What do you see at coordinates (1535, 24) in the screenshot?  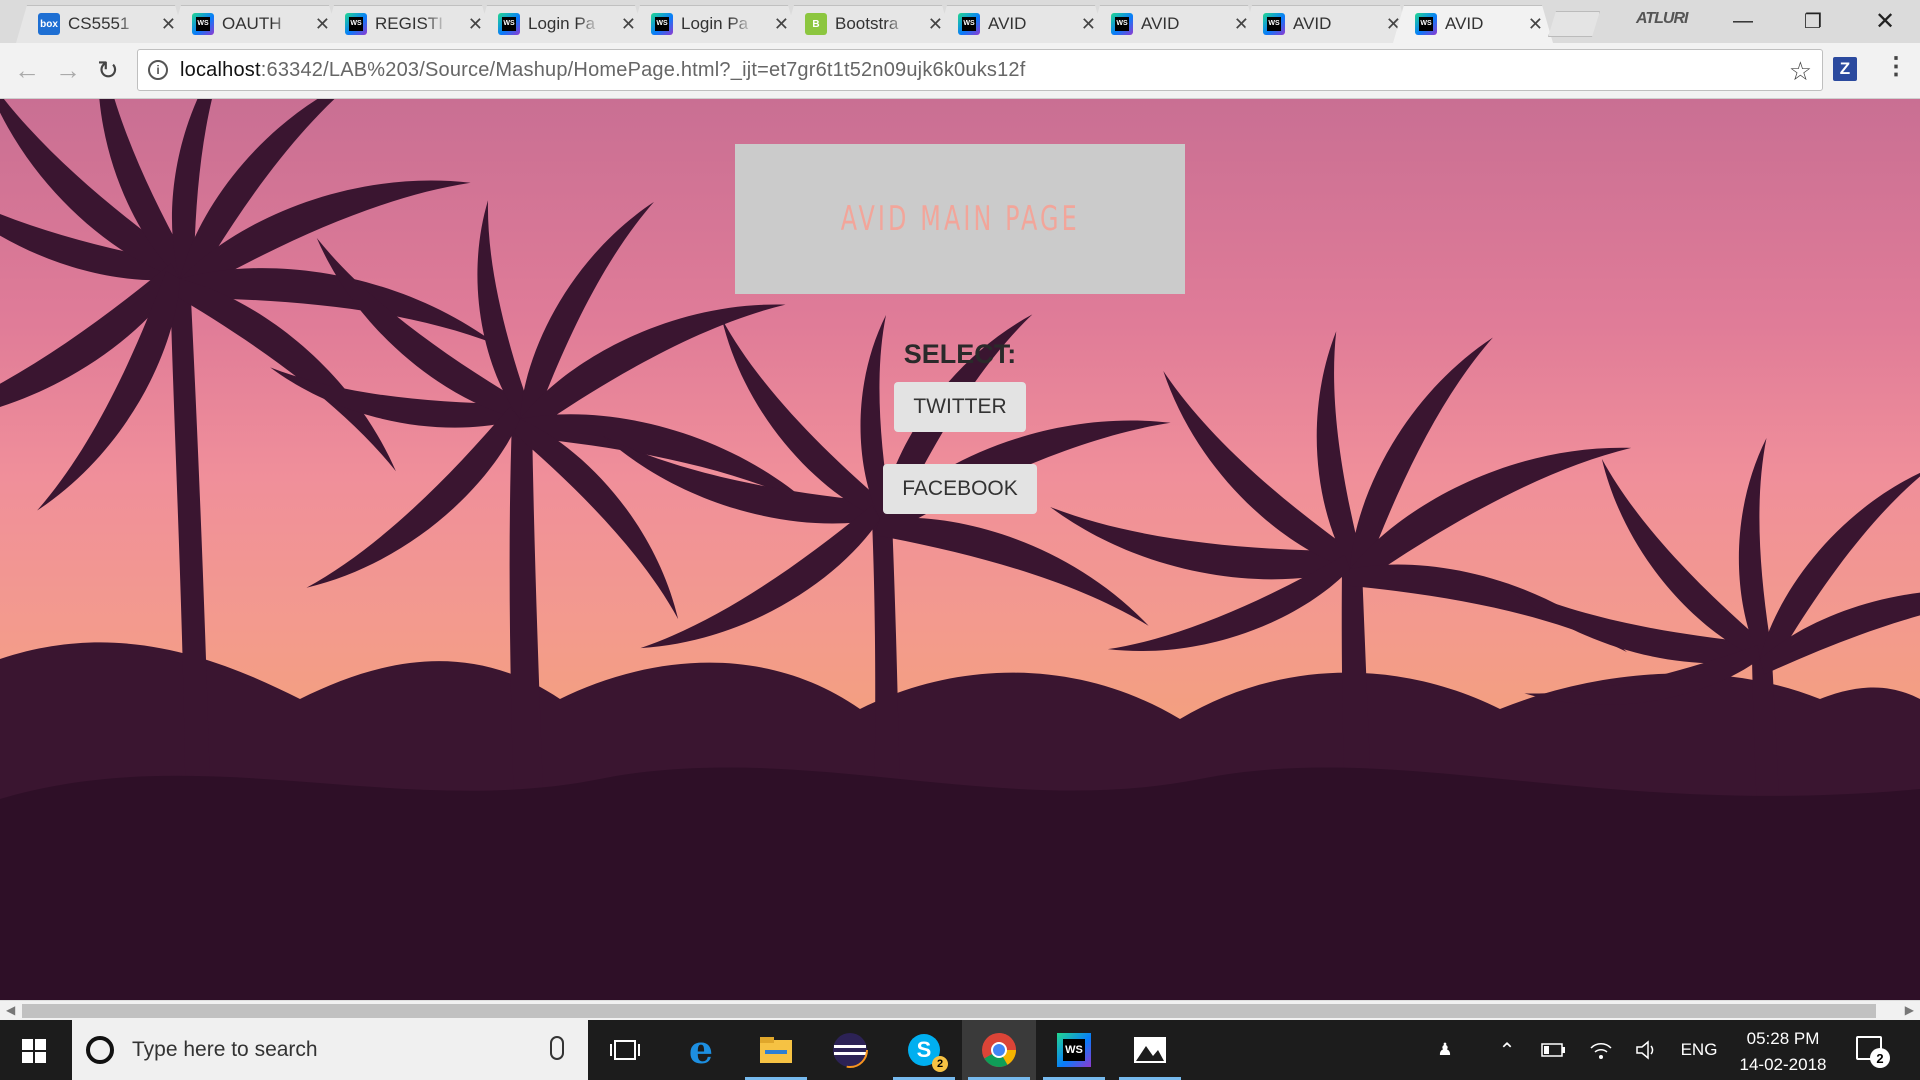 I see `tab-close-icon: ✕` at bounding box center [1535, 24].